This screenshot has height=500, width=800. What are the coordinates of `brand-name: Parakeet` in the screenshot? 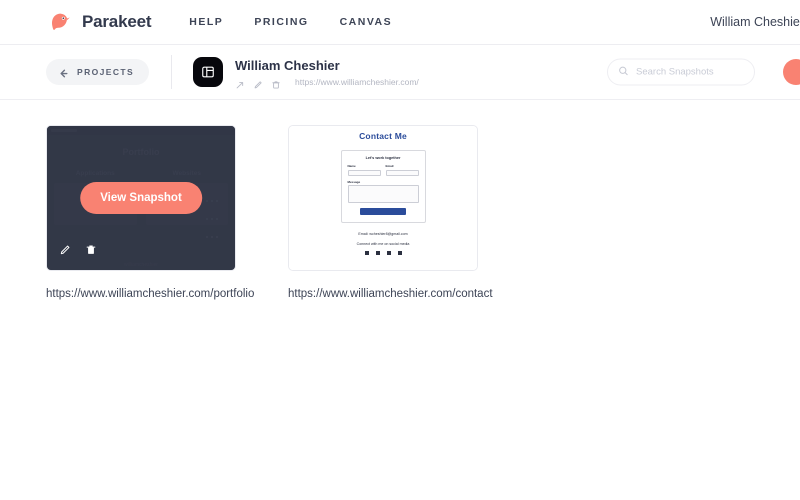 It's located at (117, 21).